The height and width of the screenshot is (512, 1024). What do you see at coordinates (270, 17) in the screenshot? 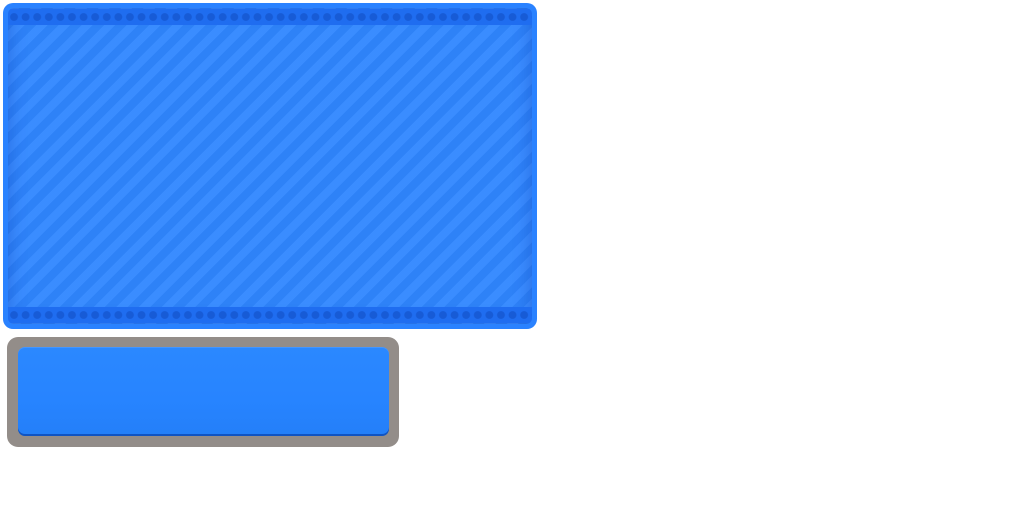
I see `top-rivet-row-icon` at bounding box center [270, 17].